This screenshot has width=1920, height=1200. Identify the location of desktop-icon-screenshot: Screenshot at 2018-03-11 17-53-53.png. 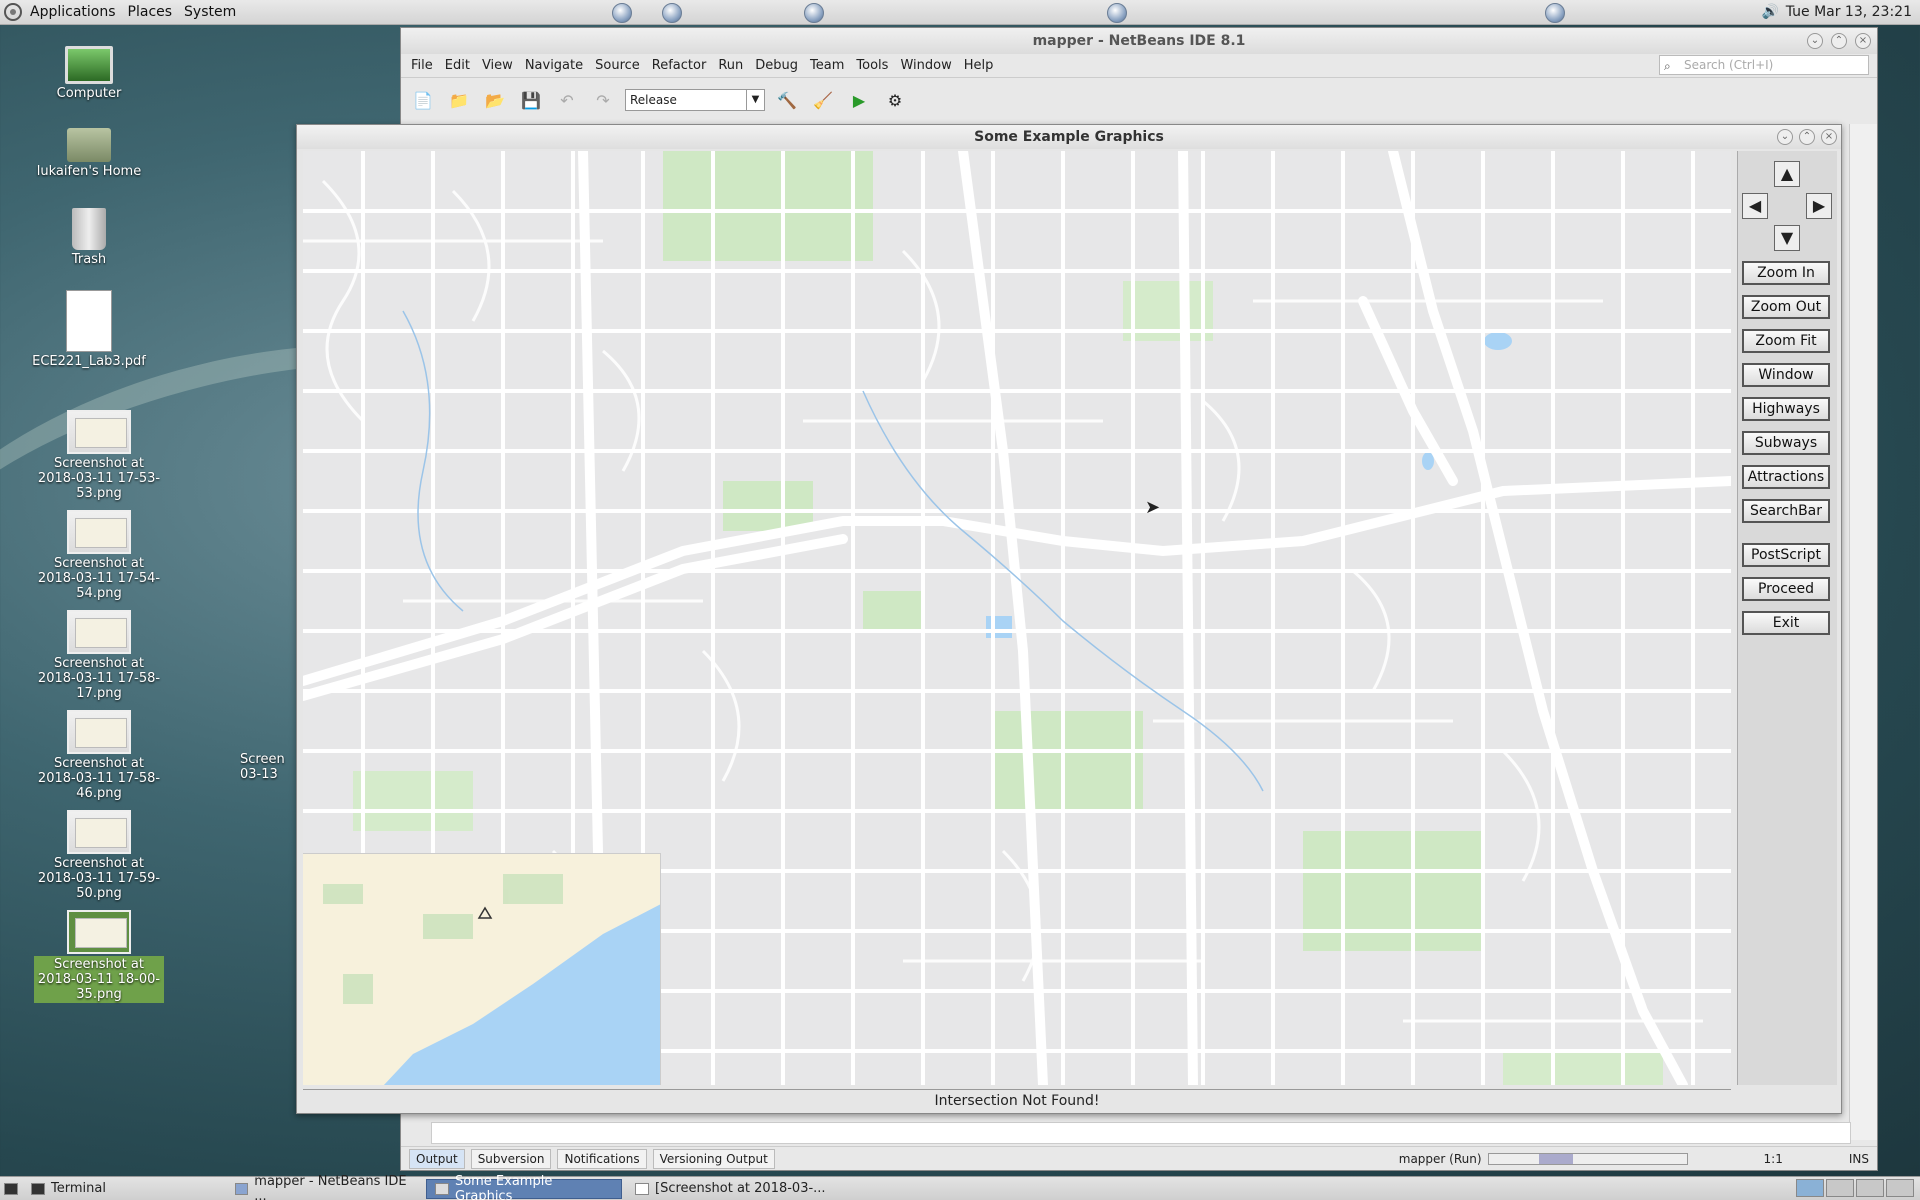
(99, 455).